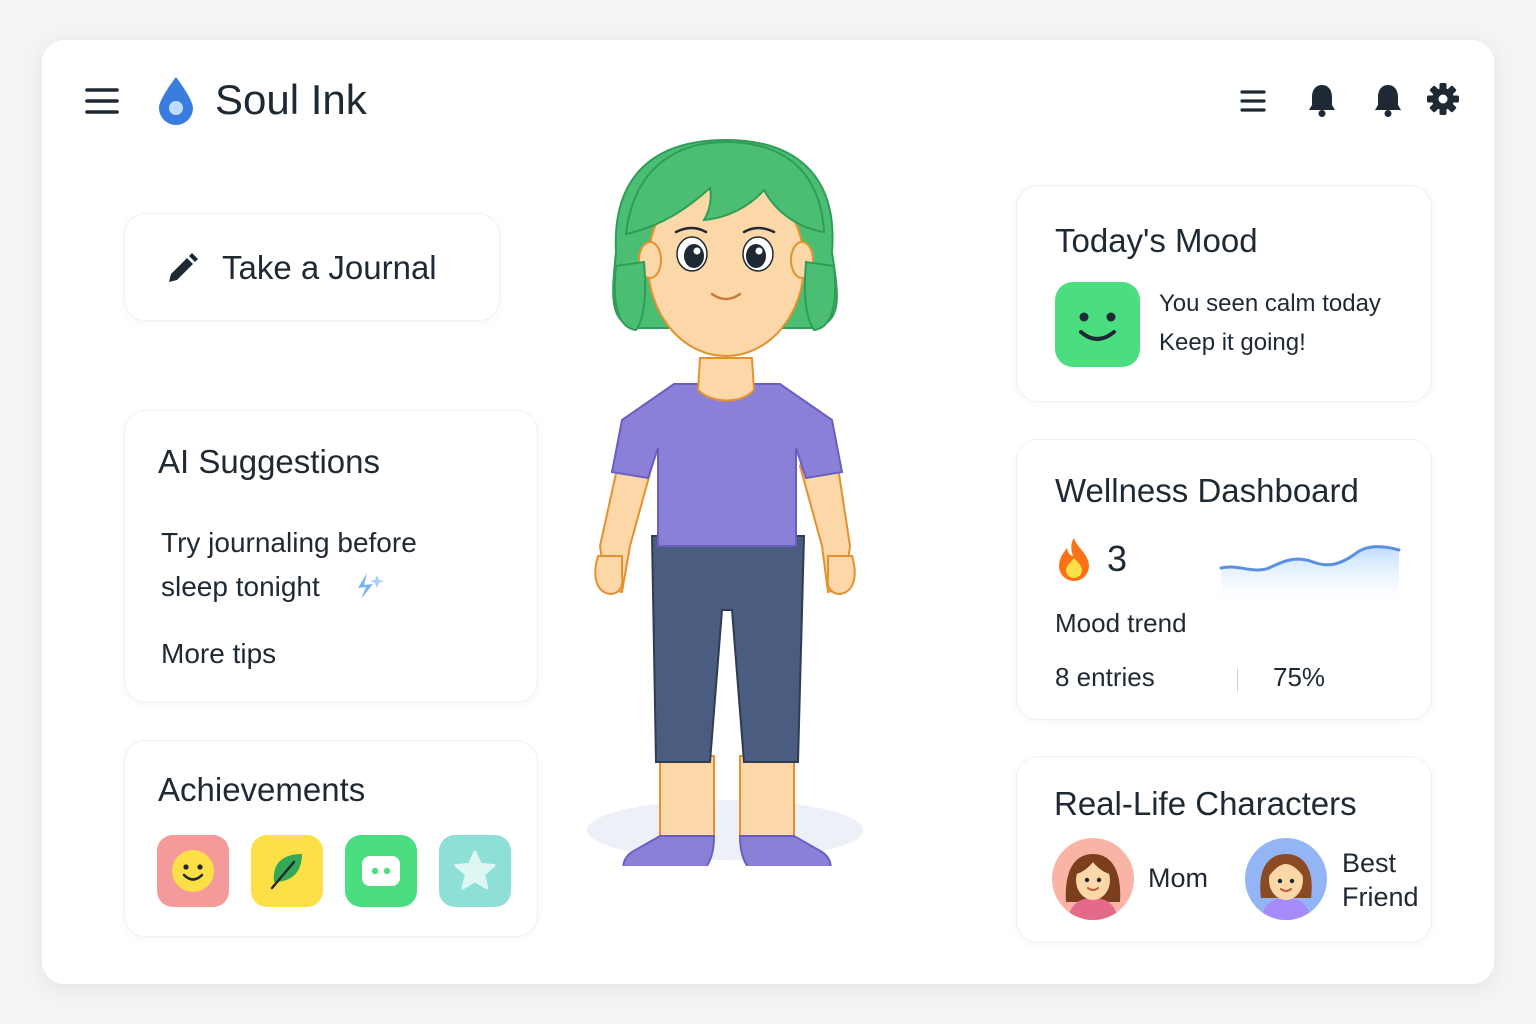  Describe the element at coordinates (102, 101) in the screenshot. I see `hamburger-menu-icon` at that location.